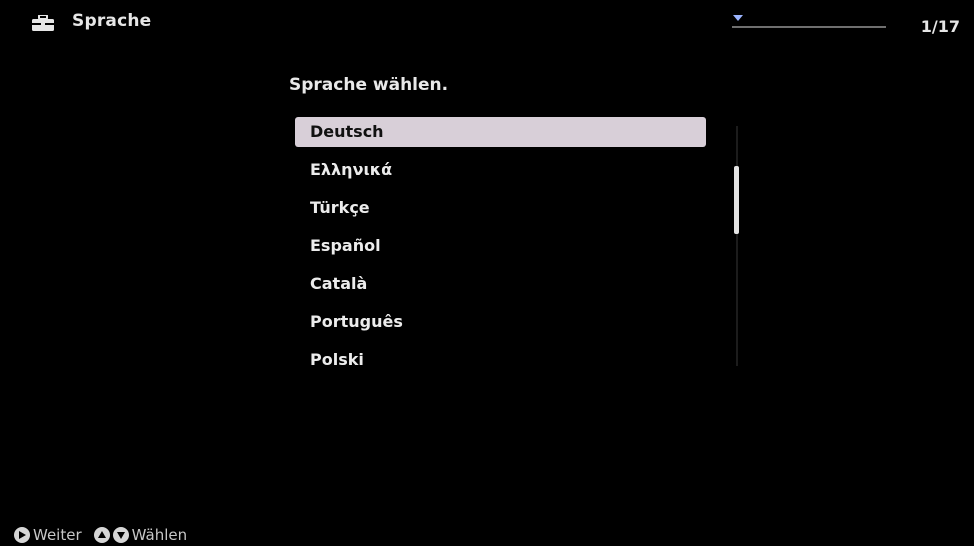 This screenshot has height=546, width=974. I want to click on position-marker-icon, so click(738, 18).